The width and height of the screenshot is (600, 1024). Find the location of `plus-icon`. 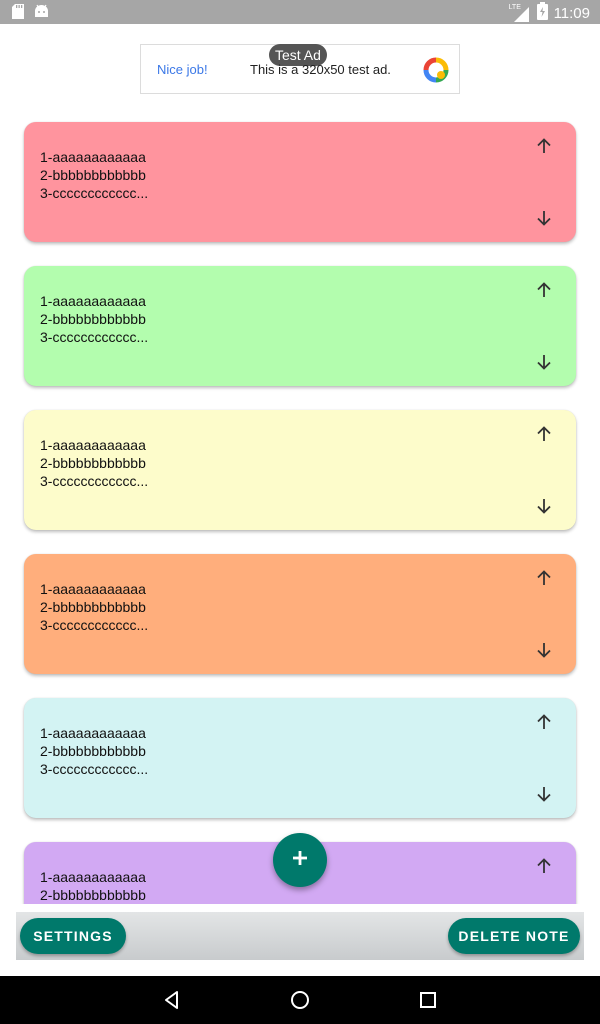

plus-icon is located at coordinates (300, 860).